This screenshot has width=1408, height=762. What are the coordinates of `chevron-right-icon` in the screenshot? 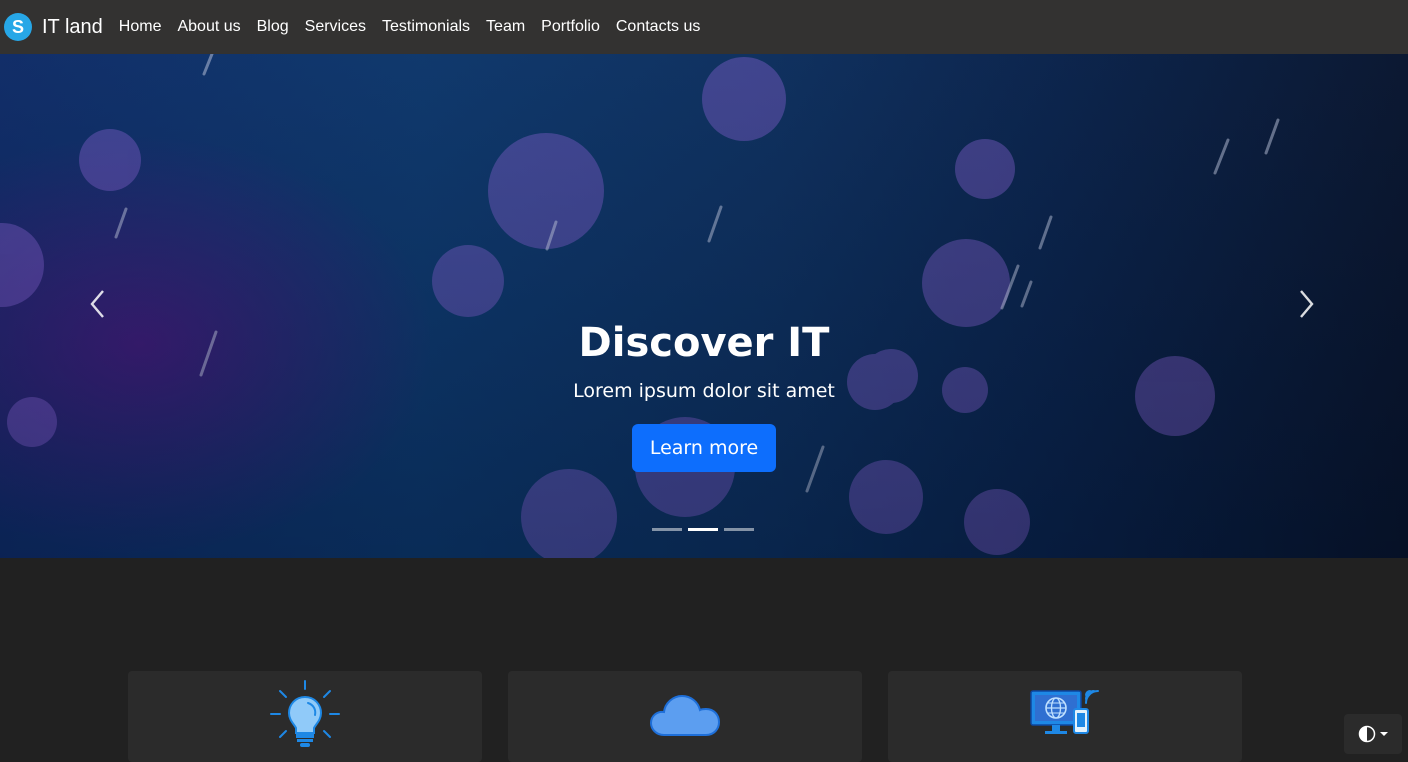 It's located at (1307, 304).